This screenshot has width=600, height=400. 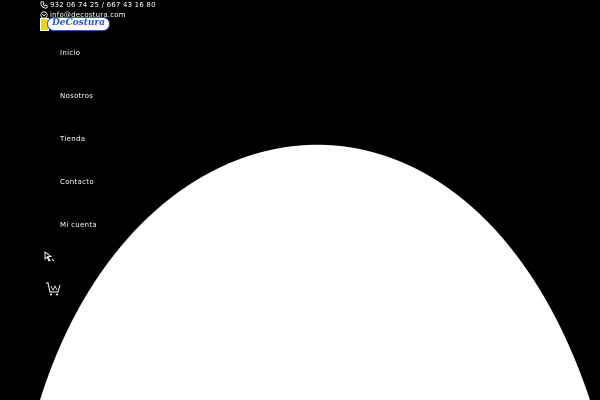 I want to click on phone-row: 932 06 74 25 / 667 43 16 80, so click(x=98, y=5).